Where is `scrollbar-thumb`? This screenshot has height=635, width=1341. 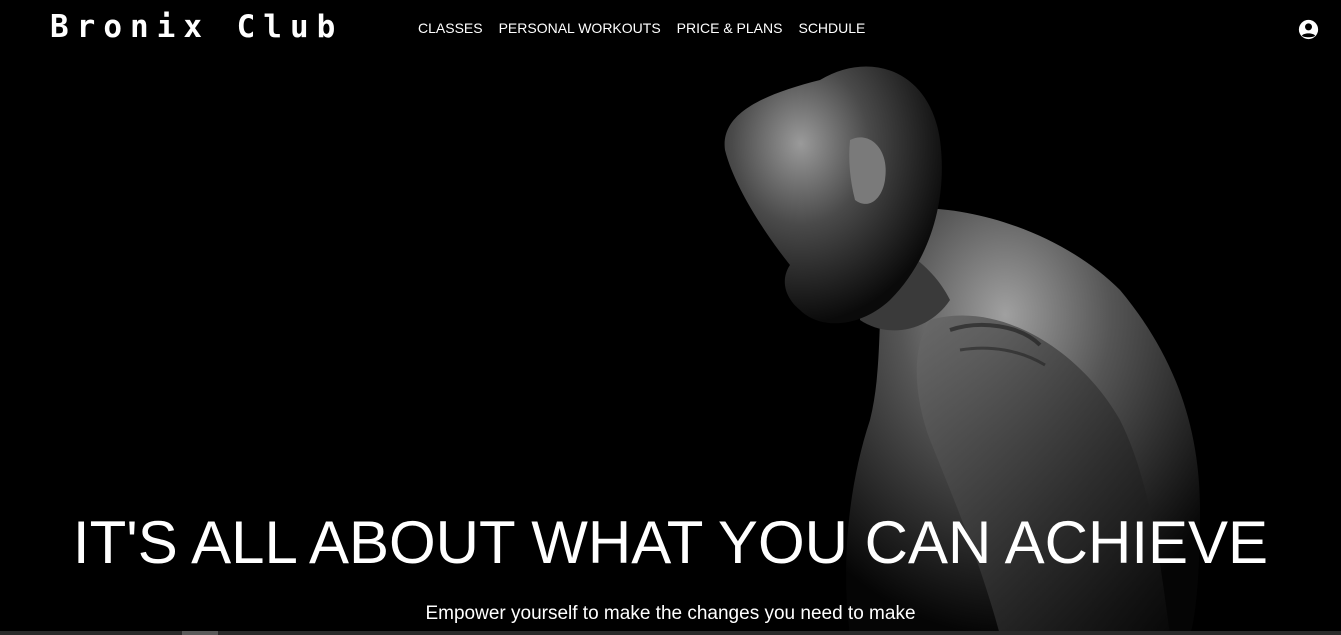
scrollbar-thumb is located at coordinates (200, 633).